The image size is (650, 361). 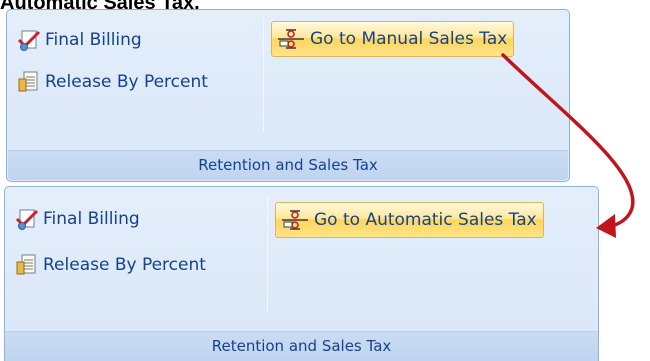 What do you see at coordinates (409, 39) in the screenshot?
I see `go-to-manual-sales-tax-label: Go to Manual Sales Tax` at bounding box center [409, 39].